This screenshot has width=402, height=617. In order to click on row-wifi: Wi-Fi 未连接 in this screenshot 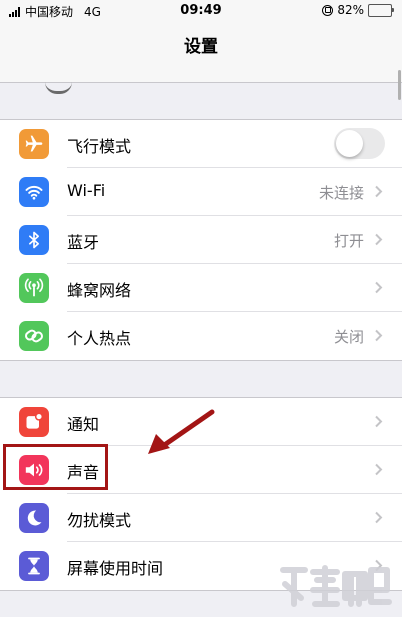, I will do `click(201, 192)`.